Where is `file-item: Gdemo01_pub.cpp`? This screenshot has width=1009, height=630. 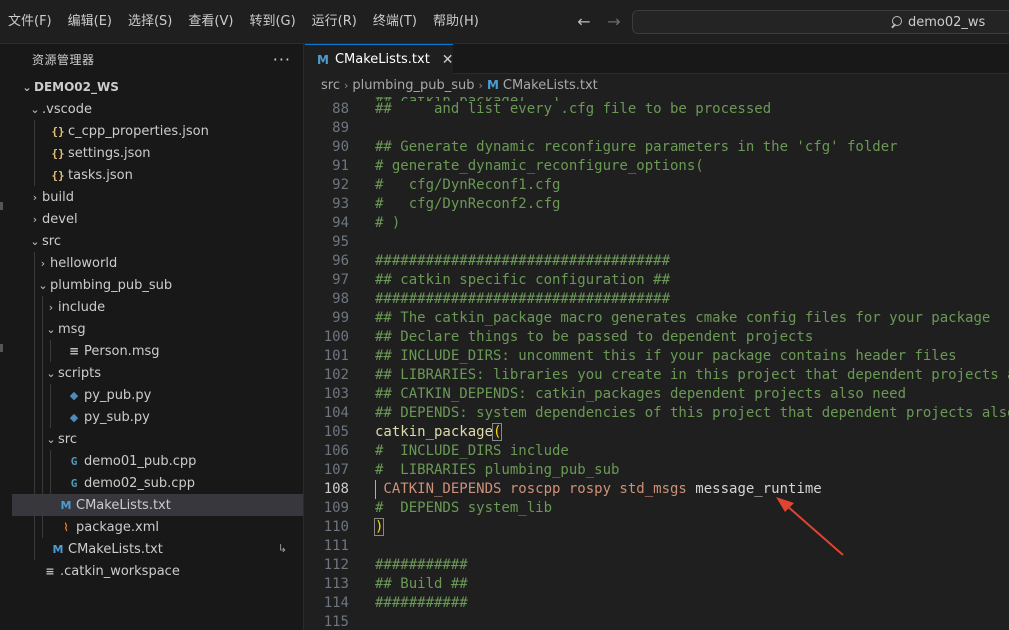 file-item: Gdemo01_pub.cpp is located at coordinates (157, 461).